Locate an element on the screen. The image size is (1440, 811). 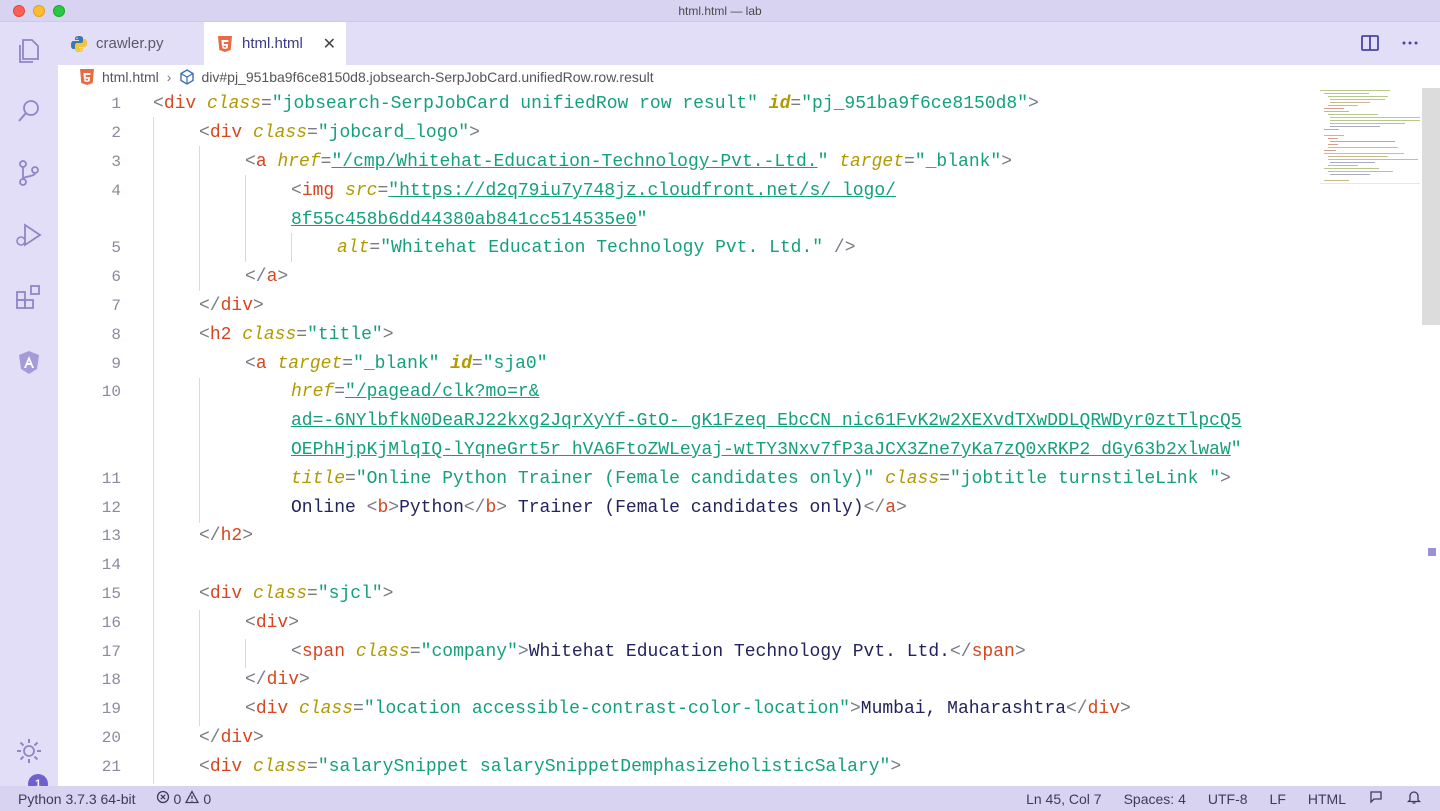
code-line-2: <div class="jobcard_logo"> is located at coordinates (339, 133).